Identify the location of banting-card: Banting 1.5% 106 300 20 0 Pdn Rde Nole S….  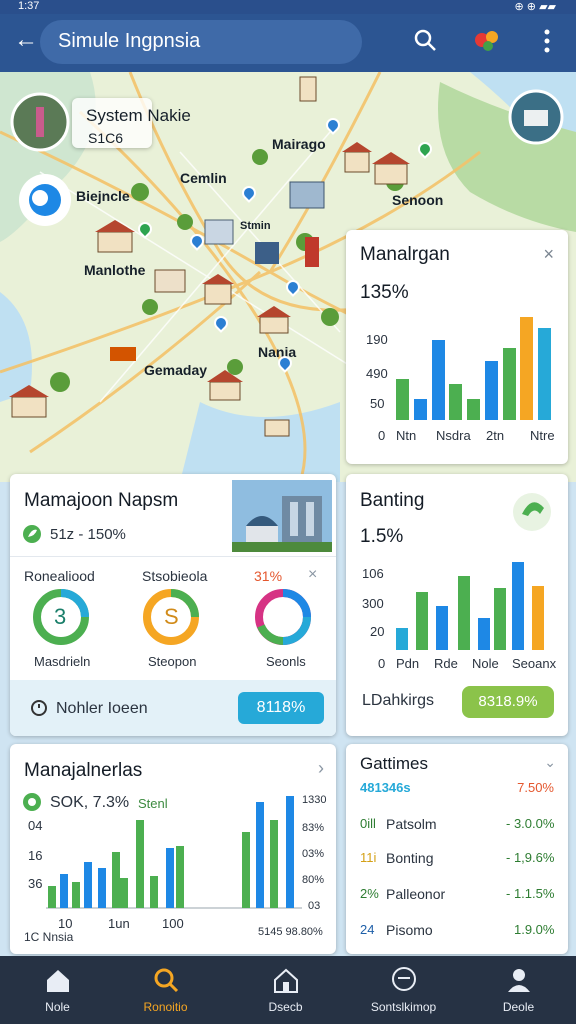
(457, 605).